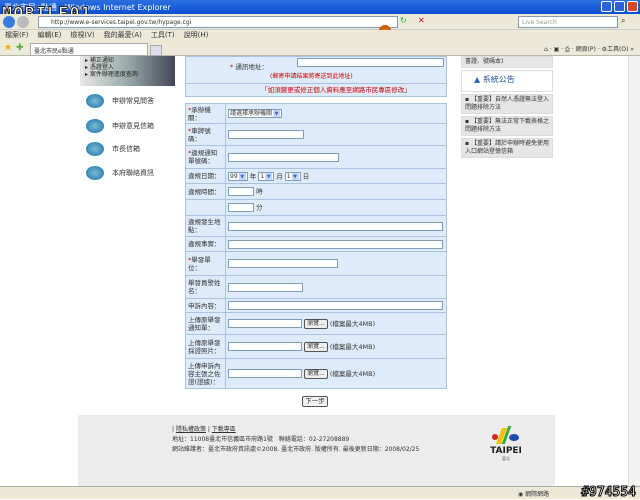 This screenshot has width=640, height=500. Describe the element at coordinates (619, 6) in the screenshot. I see `maximize-button` at that location.